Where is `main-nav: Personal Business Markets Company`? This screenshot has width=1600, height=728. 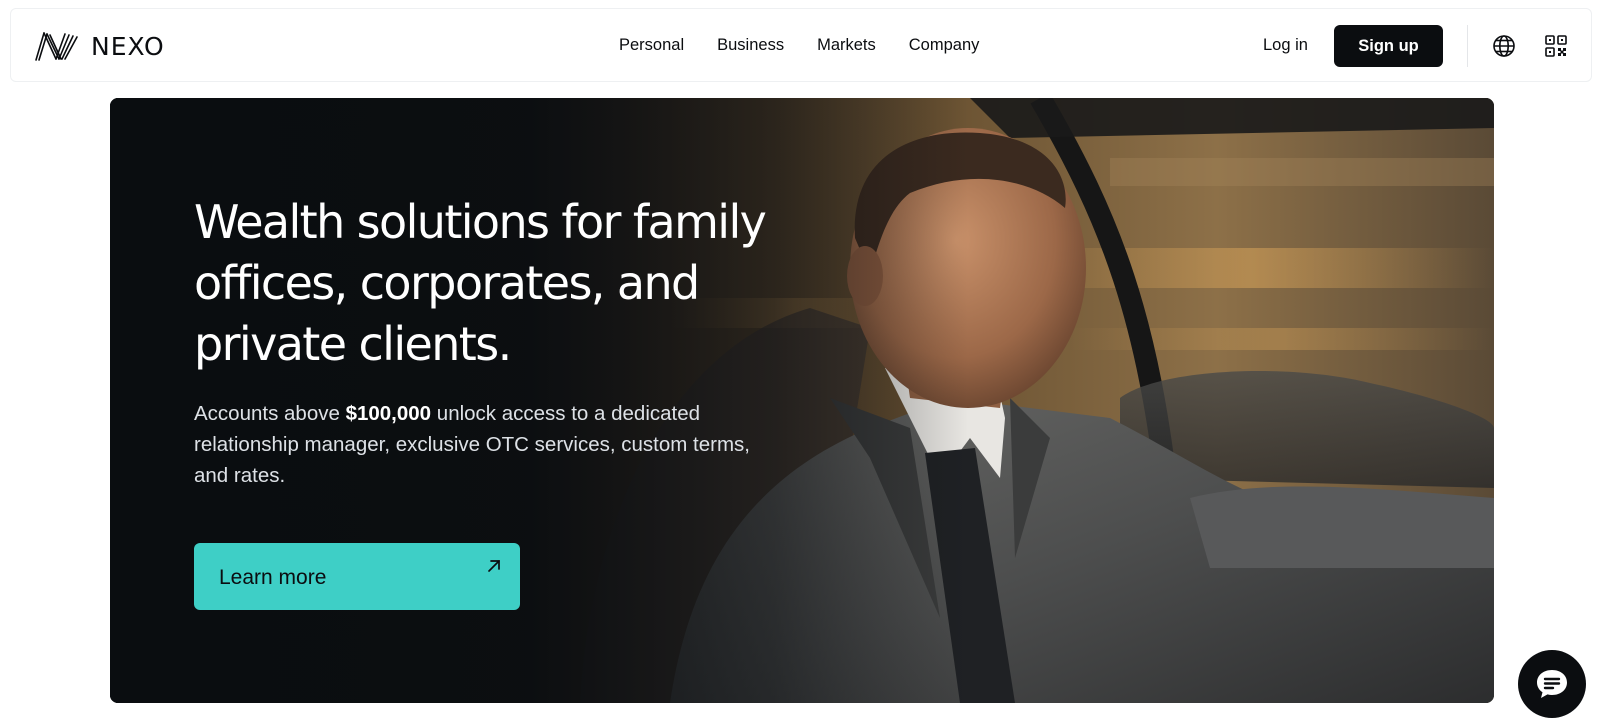
main-nav: Personal Business Markets Company is located at coordinates (799, 45).